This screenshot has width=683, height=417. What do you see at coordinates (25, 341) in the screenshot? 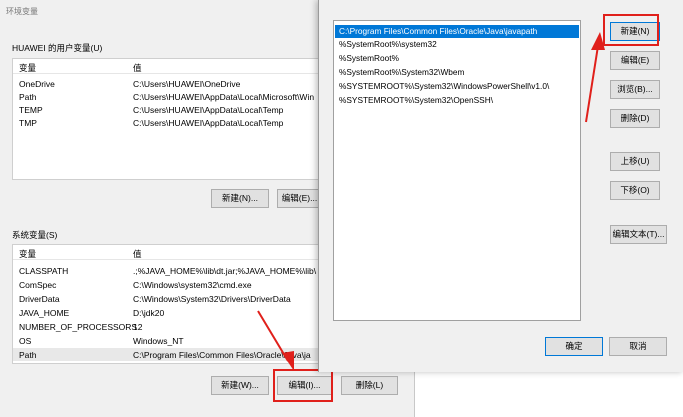
I see `variable-name: OS` at bounding box center [25, 341].